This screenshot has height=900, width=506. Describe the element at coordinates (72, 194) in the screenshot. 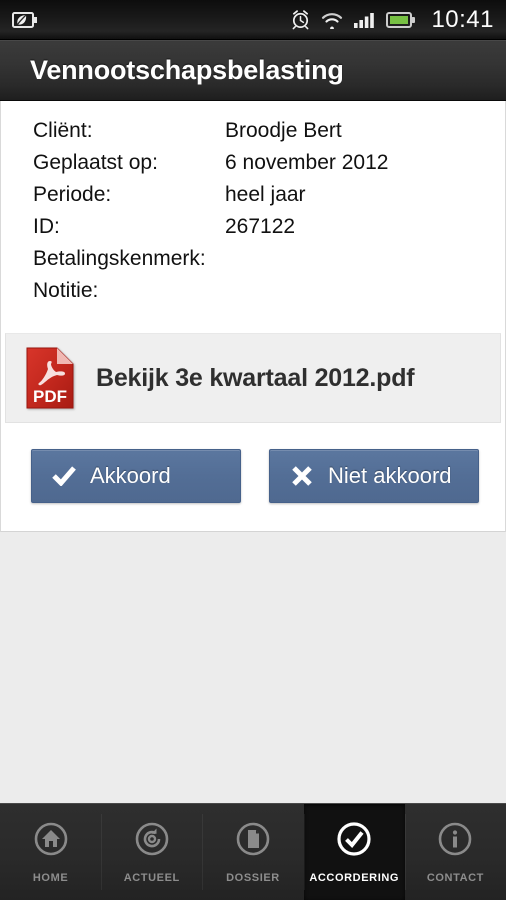

I see `detail-label: Periode:` at that location.